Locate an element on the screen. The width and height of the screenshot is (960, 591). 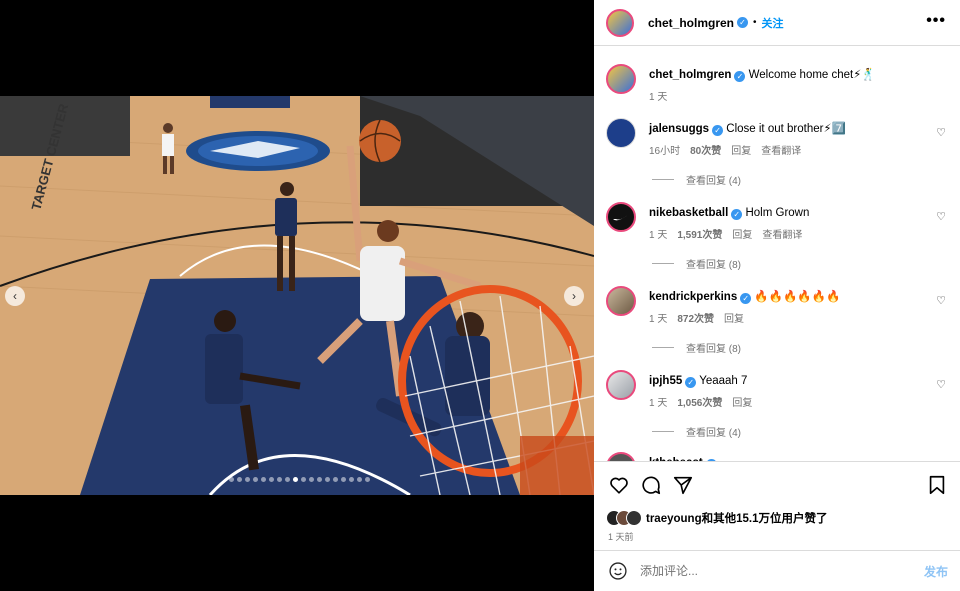
comment-username: kendrickperkins is located at coordinates (693, 297).